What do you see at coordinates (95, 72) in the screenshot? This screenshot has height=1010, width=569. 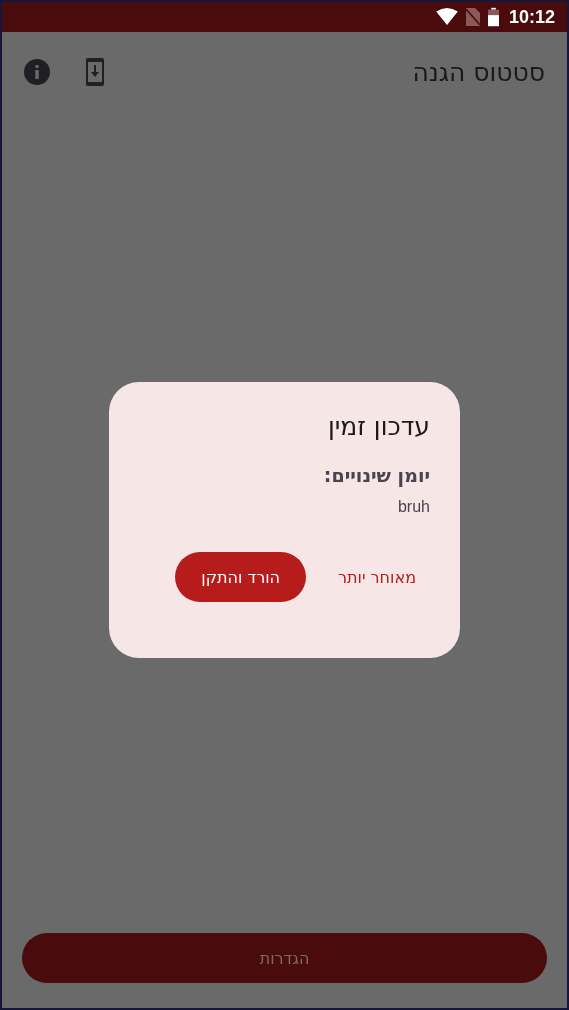 I see `phone-download-icon` at bounding box center [95, 72].